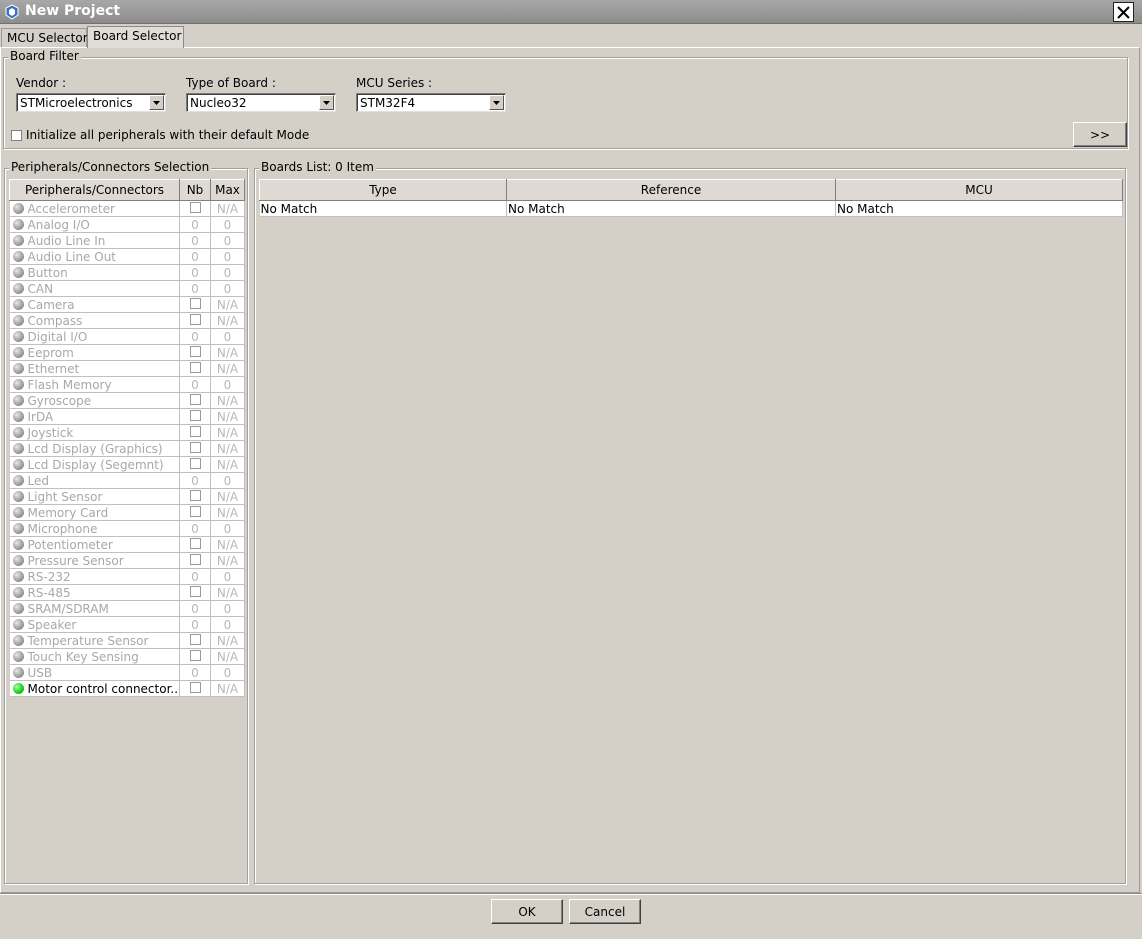  What do you see at coordinates (691, 208) in the screenshot?
I see `table-row: No Match No Match No Match` at bounding box center [691, 208].